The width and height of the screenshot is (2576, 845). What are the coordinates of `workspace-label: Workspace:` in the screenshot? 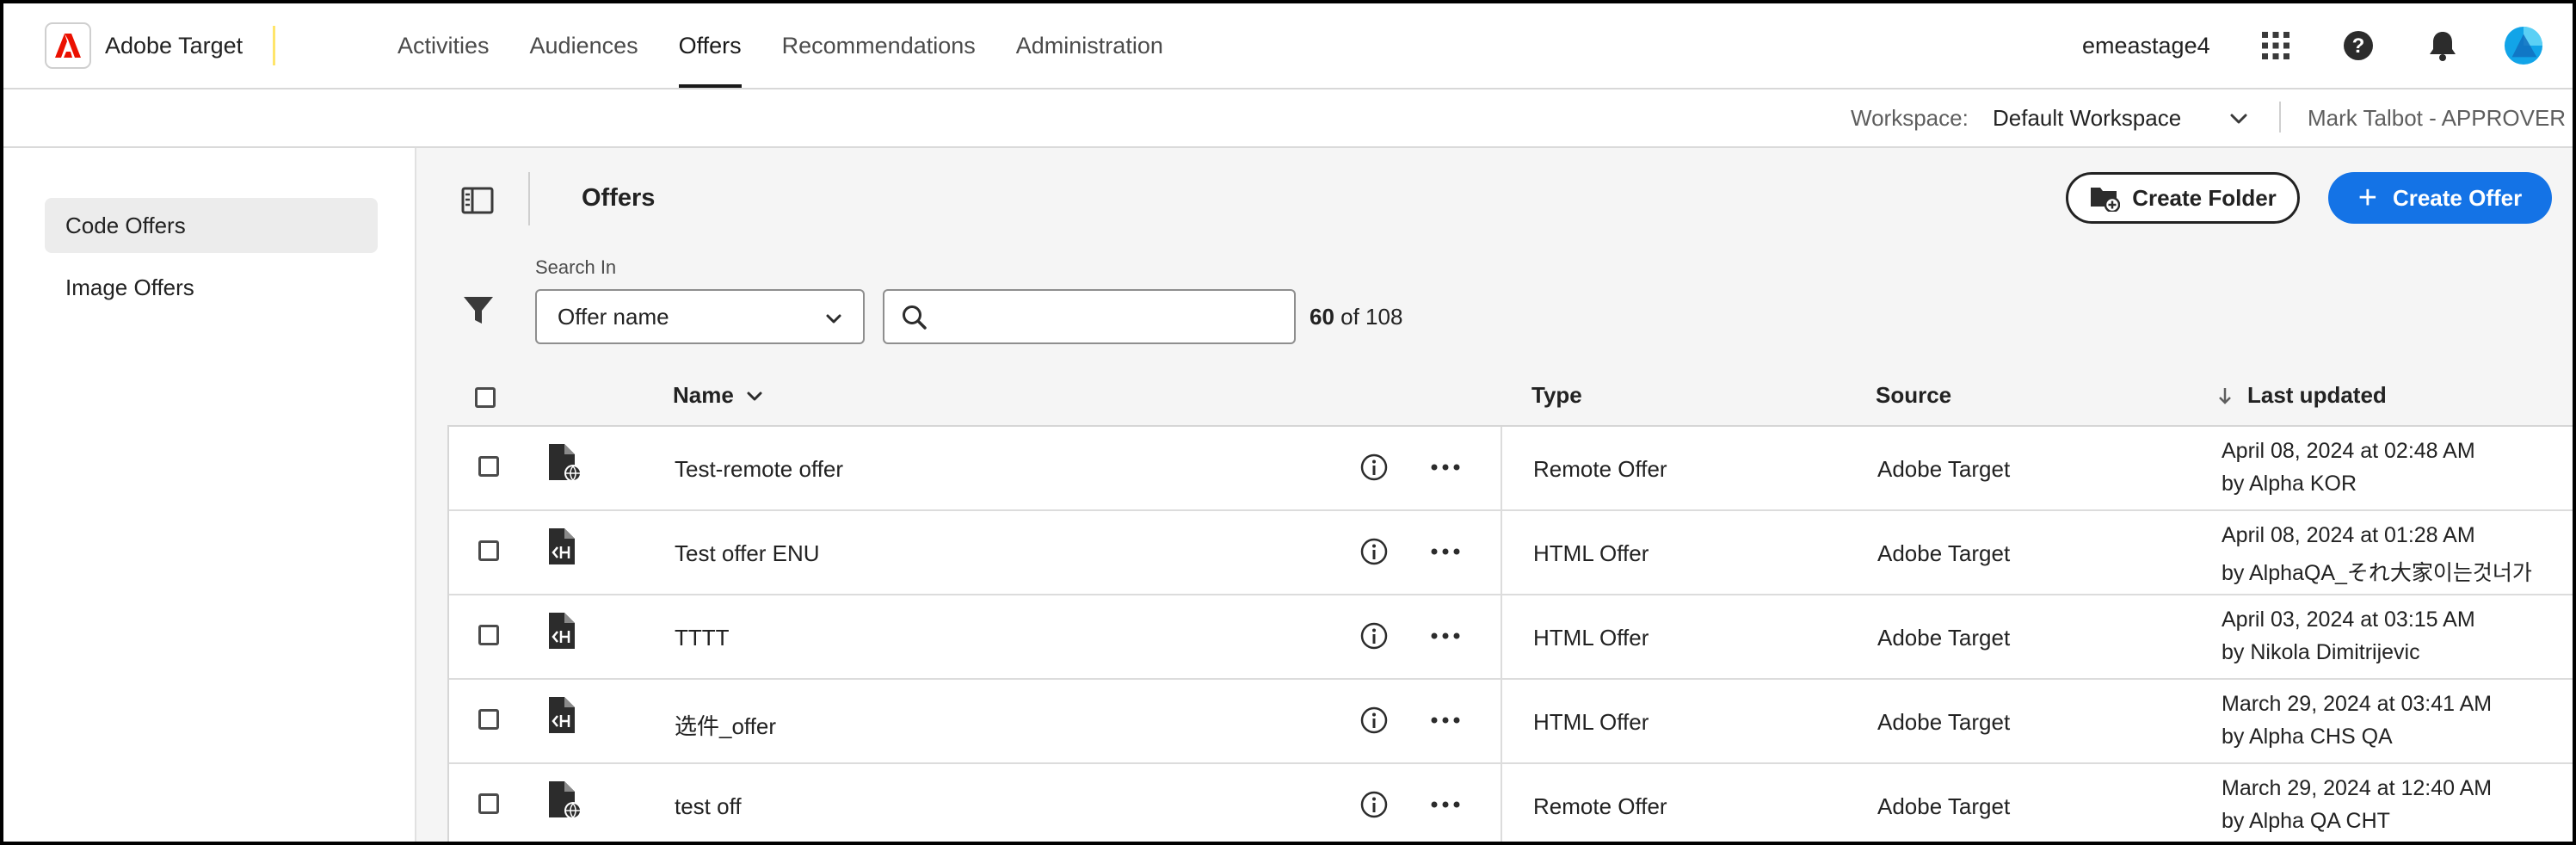 It's located at (1910, 118).